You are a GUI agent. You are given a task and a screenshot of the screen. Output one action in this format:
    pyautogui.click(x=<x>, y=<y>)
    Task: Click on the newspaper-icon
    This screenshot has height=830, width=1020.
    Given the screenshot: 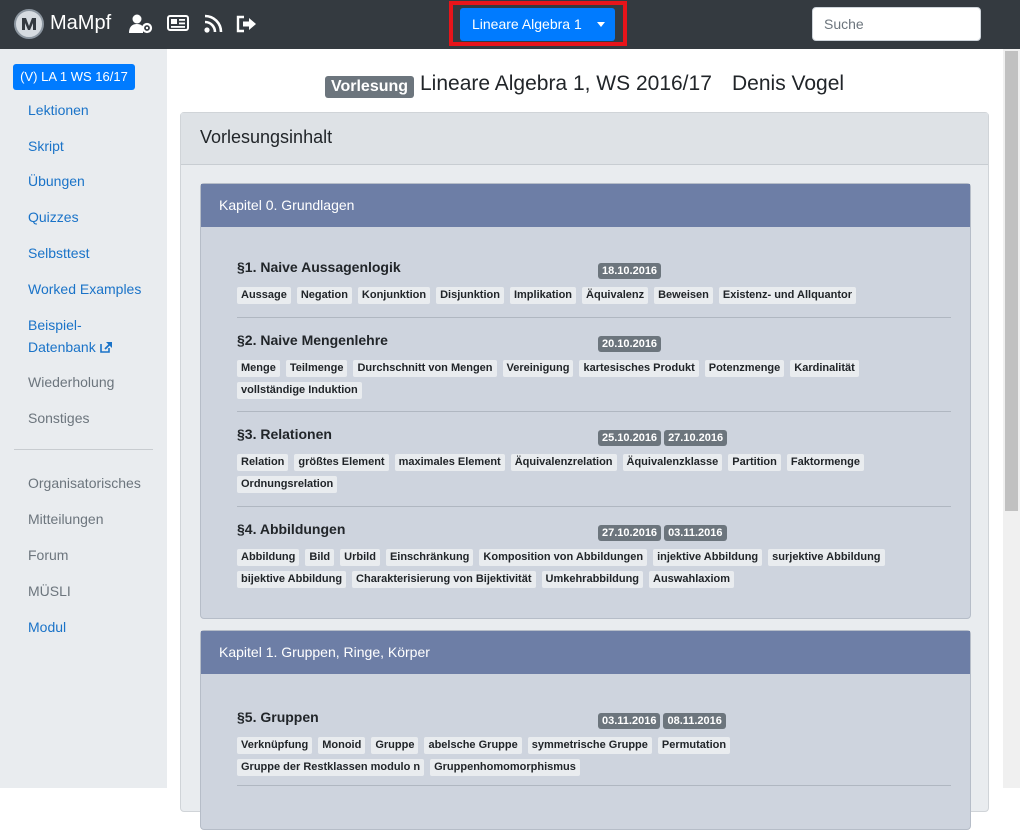 What is the action you would take?
    pyautogui.click(x=178, y=24)
    